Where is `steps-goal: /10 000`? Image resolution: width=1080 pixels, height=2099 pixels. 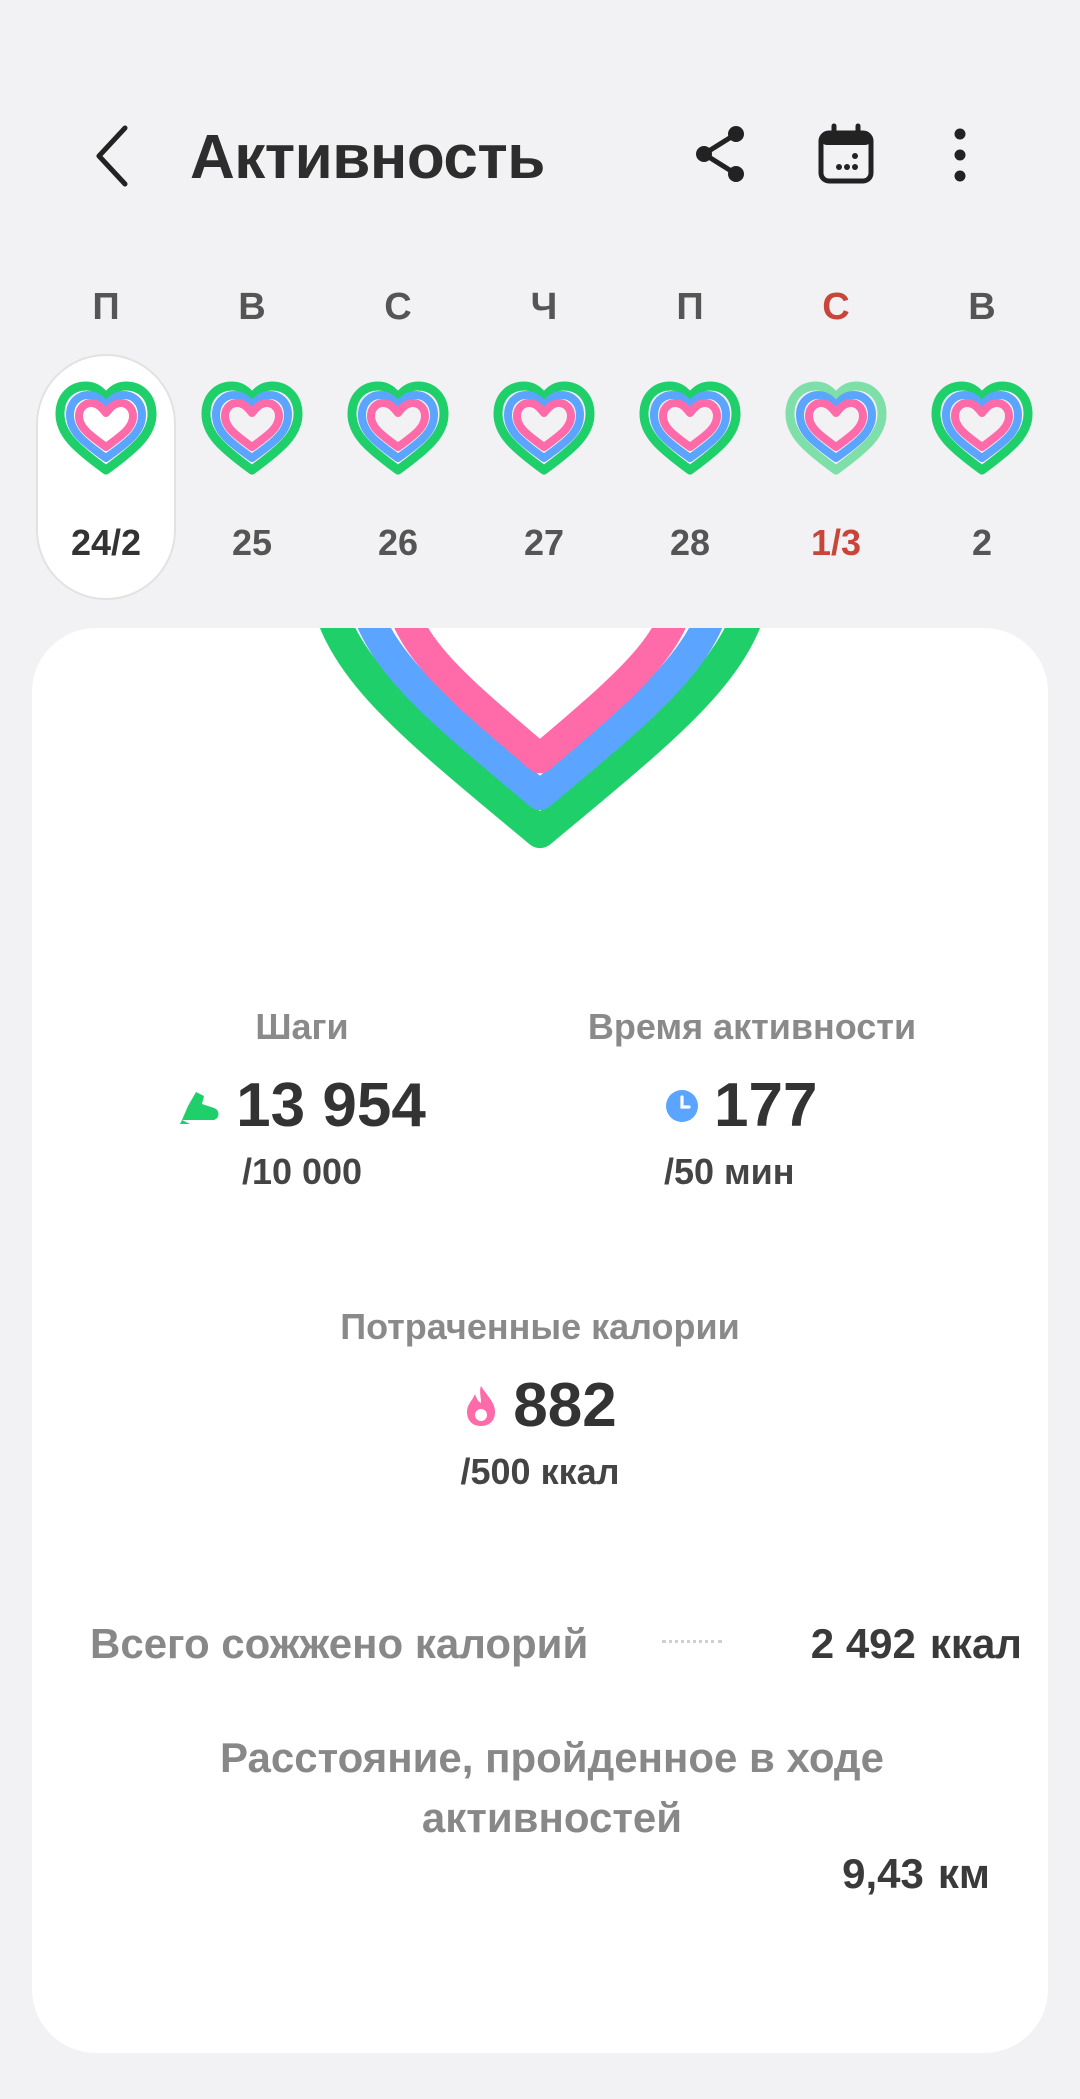
steps-goal: /10 000 is located at coordinates (302, 1171).